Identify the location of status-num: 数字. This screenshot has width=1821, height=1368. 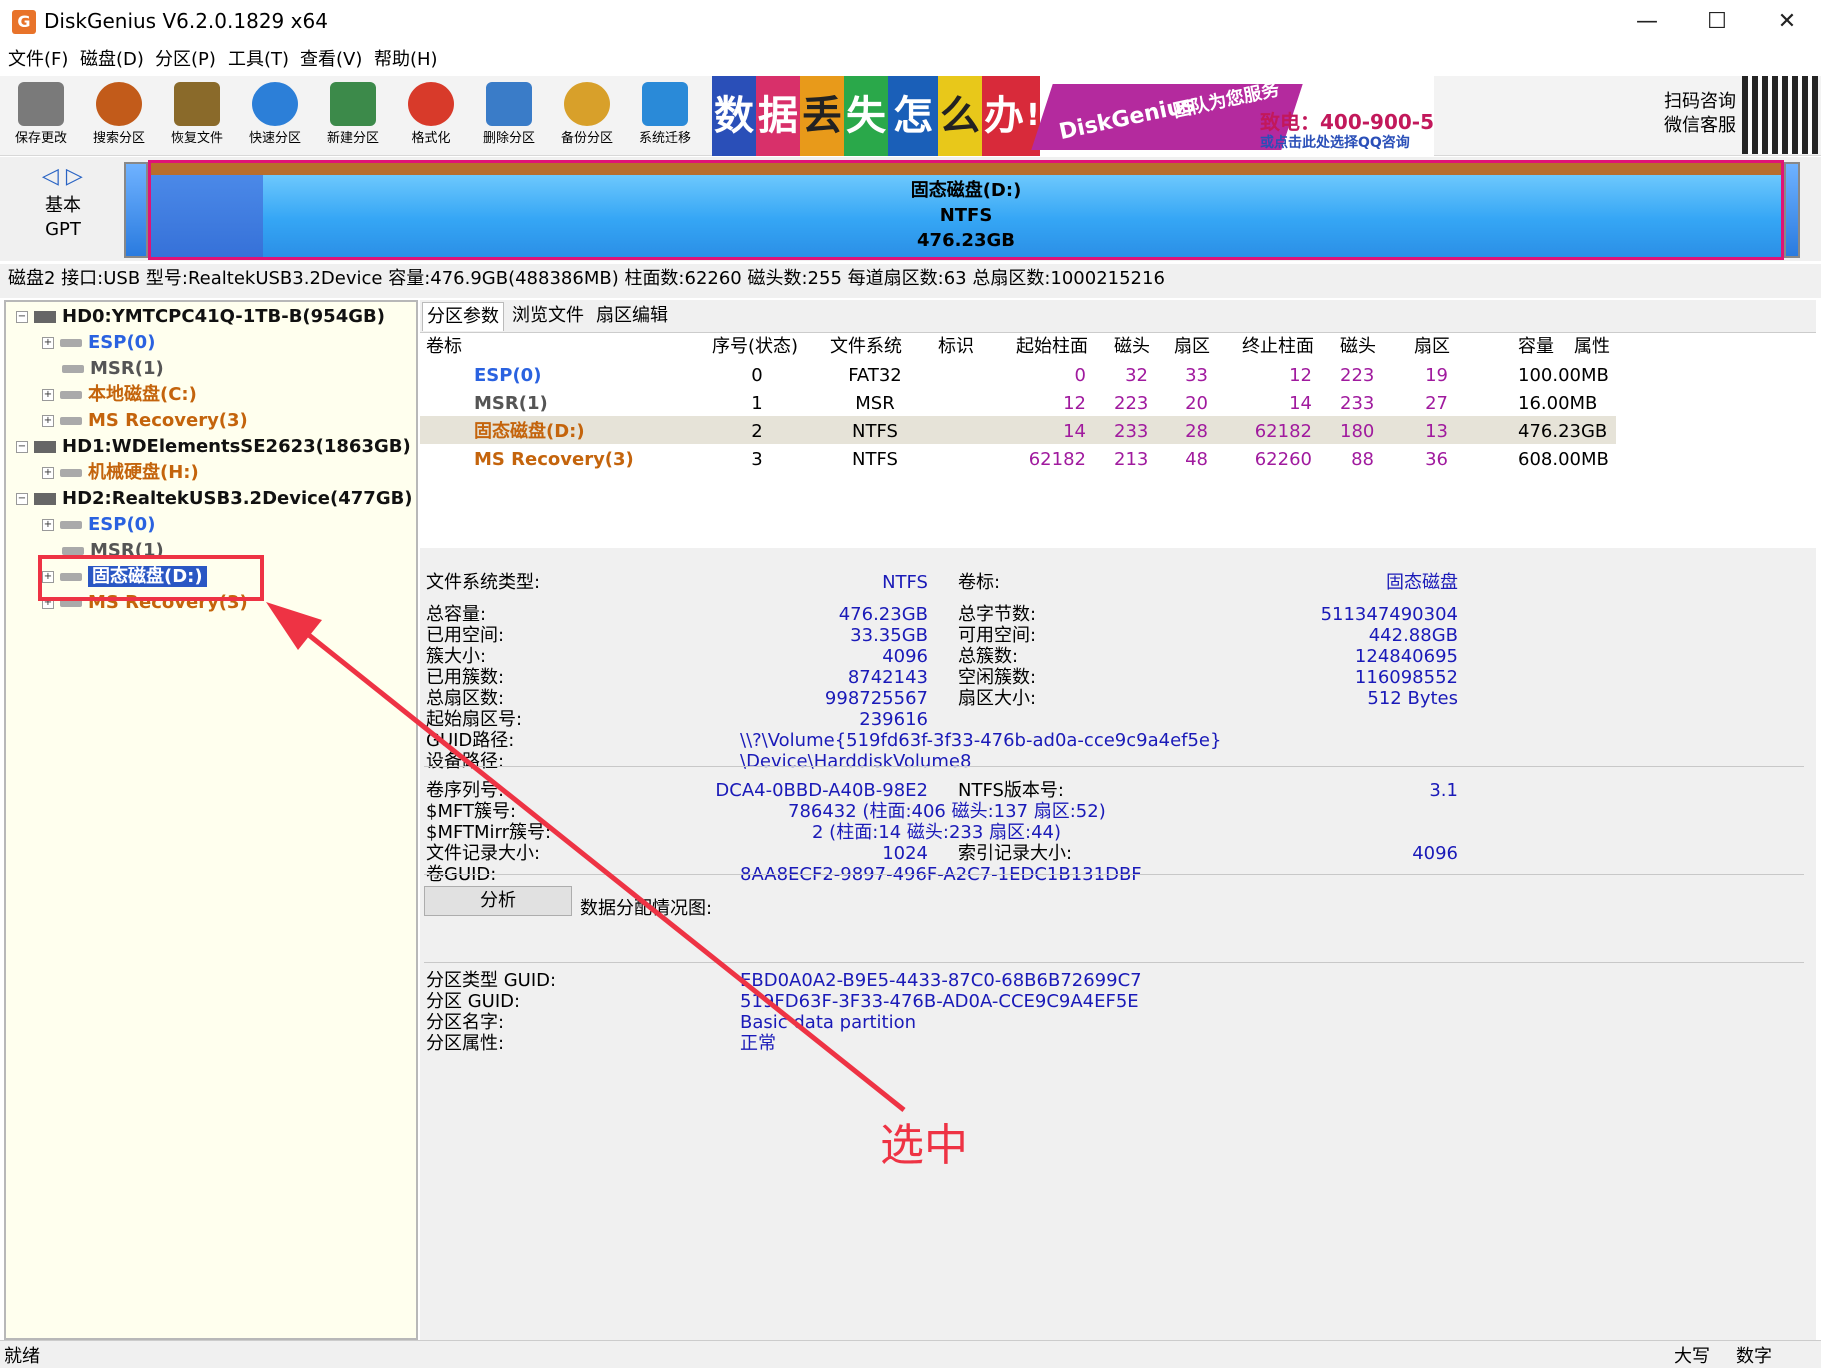
(1754, 1356).